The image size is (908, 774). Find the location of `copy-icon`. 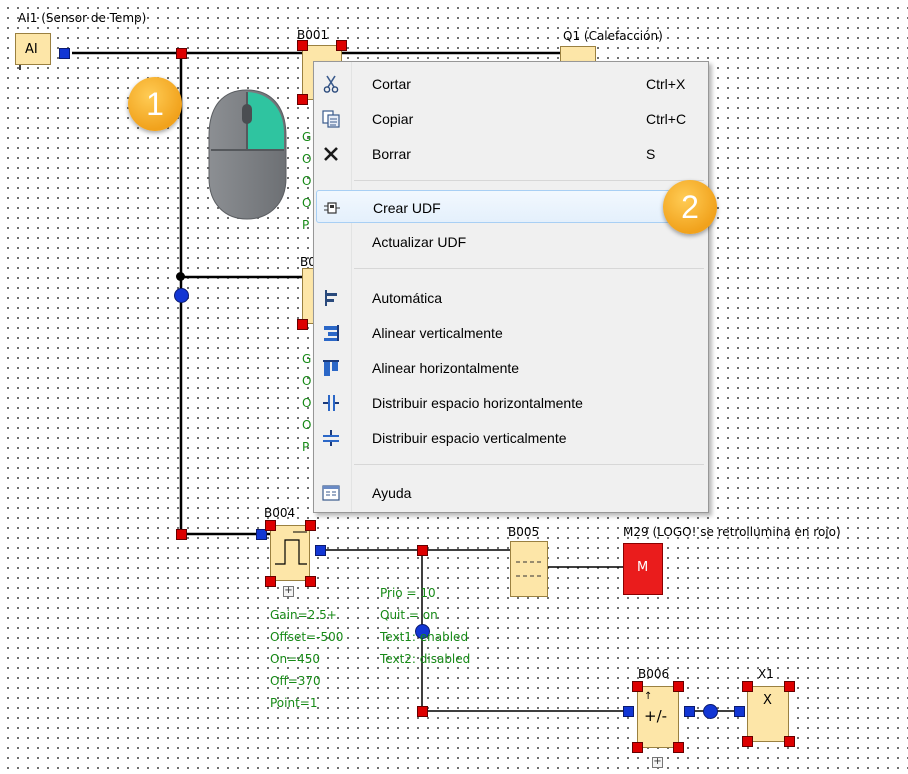

copy-icon is located at coordinates (331, 119).